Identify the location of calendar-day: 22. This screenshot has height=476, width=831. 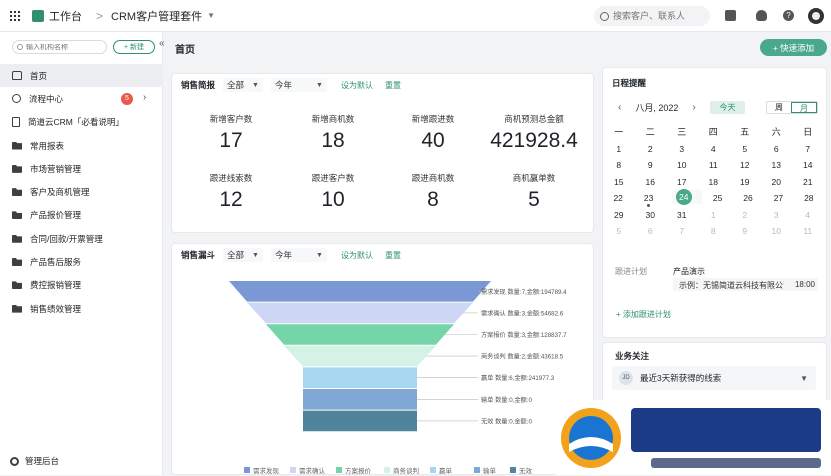
(618, 198).